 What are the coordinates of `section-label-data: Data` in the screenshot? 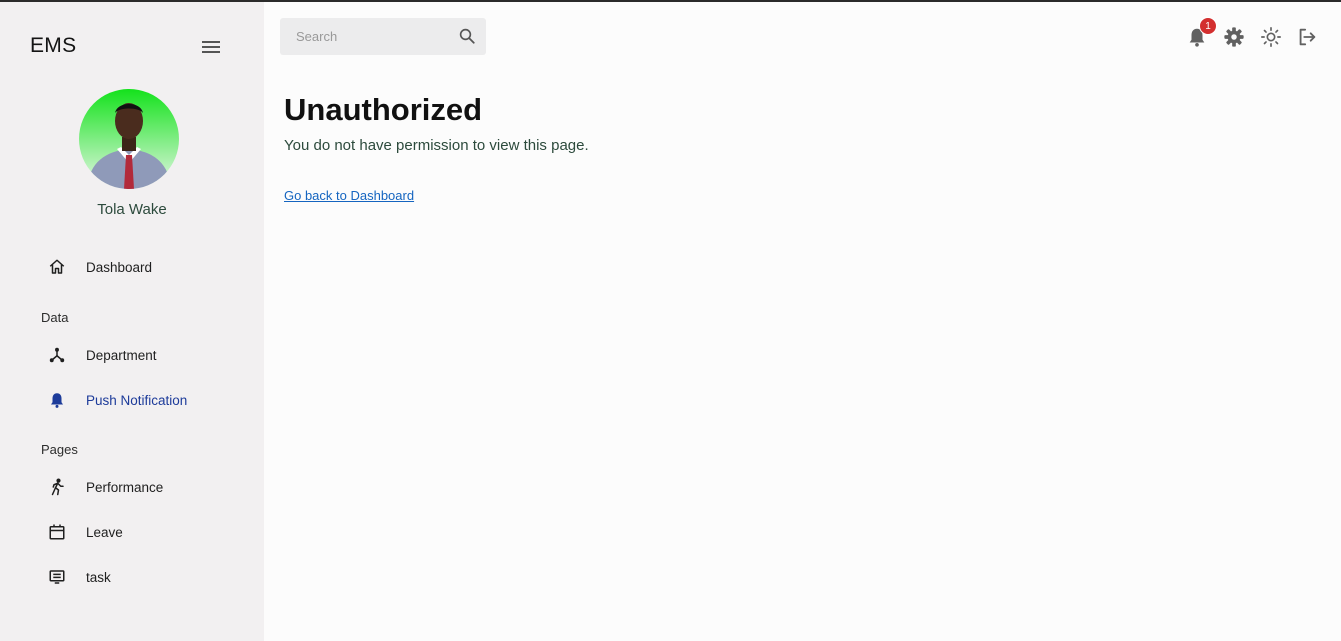 It's located at (55, 317).